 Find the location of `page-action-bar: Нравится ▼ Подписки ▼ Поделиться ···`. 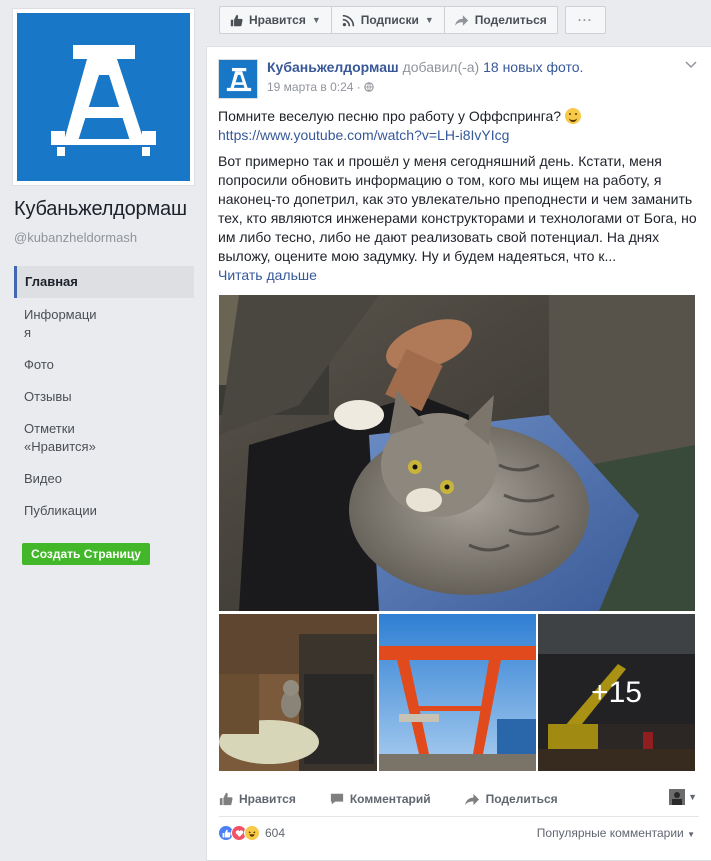

page-action-bar: Нравится ▼ Подписки ▼ Поделиться ··· is located at coordinates (412, 20).